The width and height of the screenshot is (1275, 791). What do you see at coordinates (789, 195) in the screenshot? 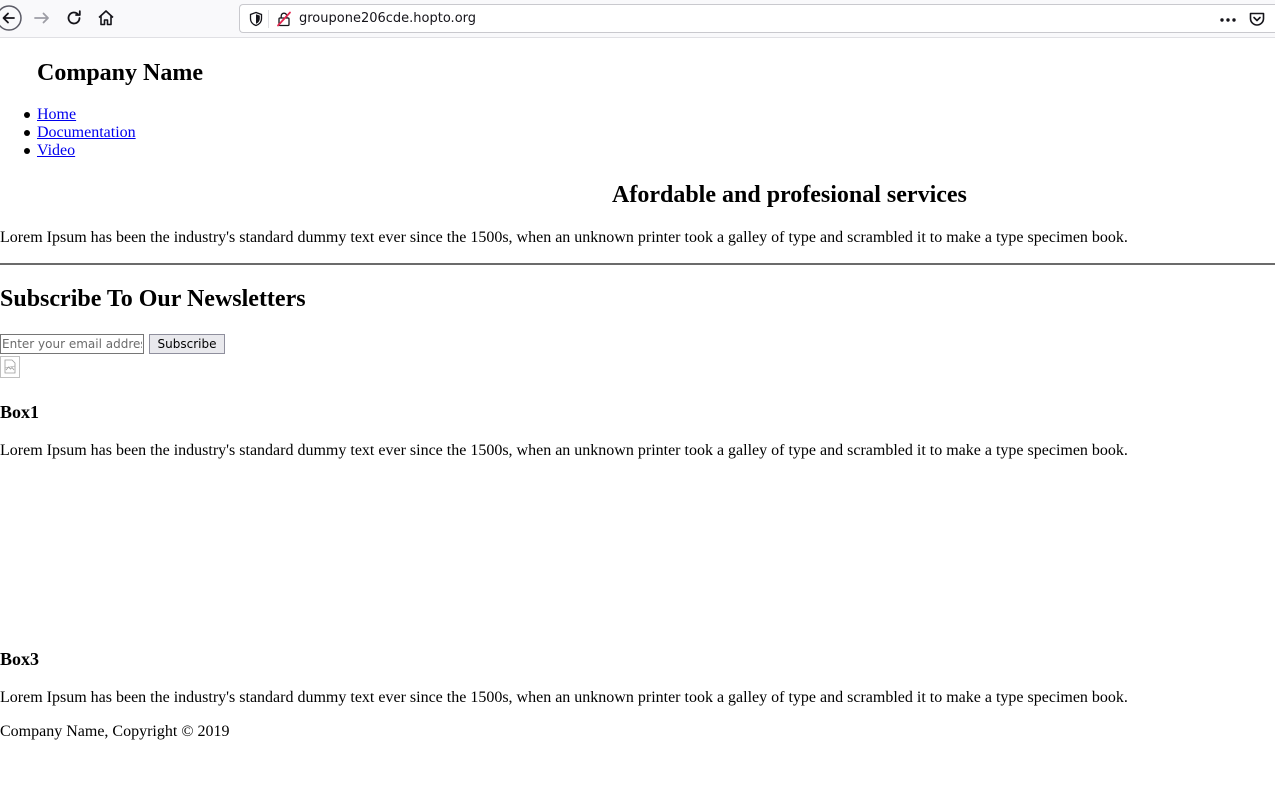
I see `hero-title: Afordable and profesional services` at bounding box center [789, 195].